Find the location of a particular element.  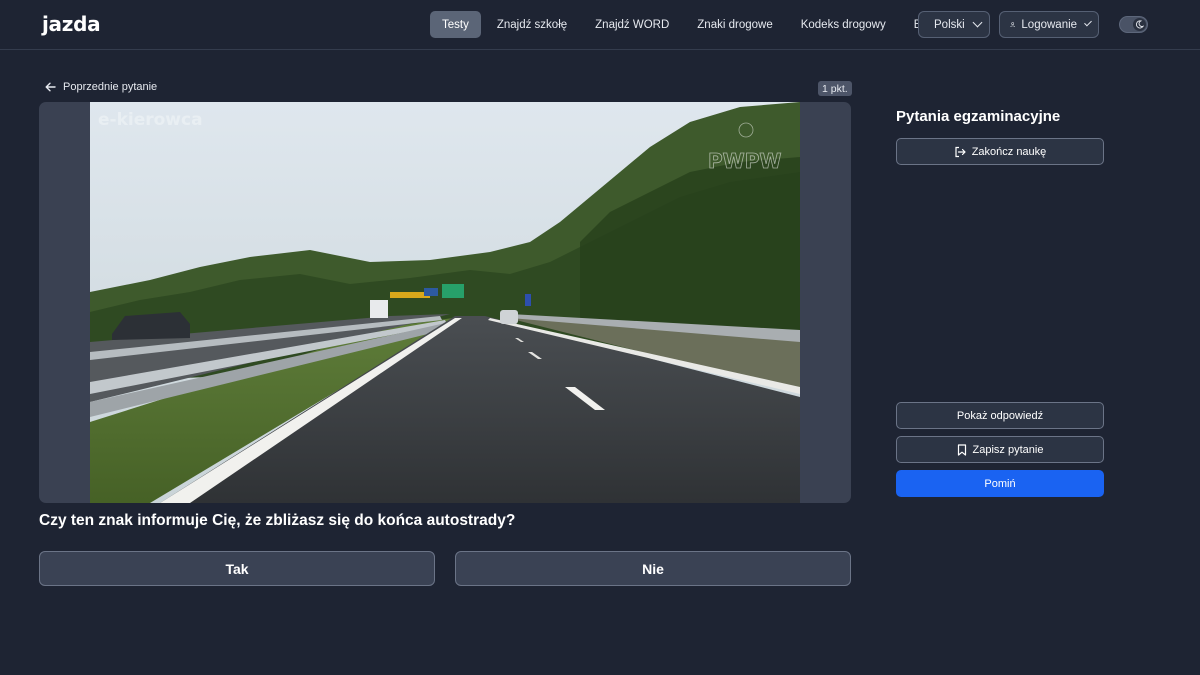

theme-toggle is located at coordinates (1133, 24).